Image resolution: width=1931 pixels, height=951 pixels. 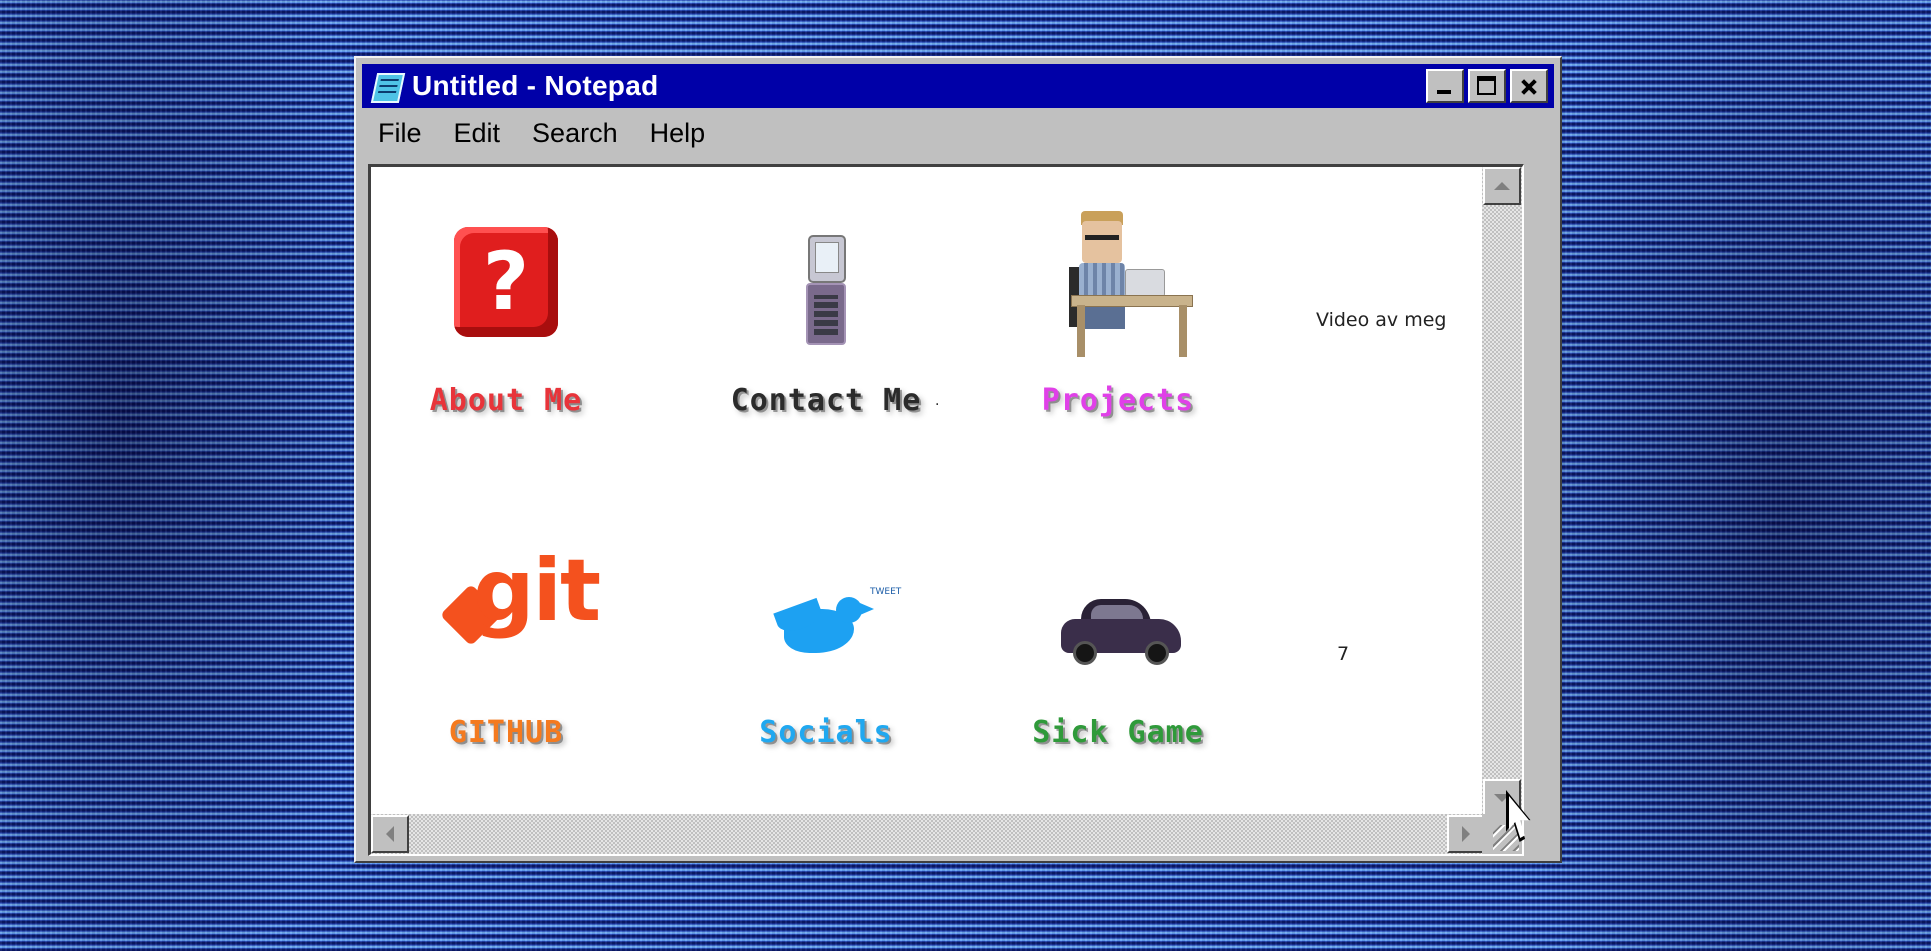 I want to click on close-button, so click(x=1529, y=86).